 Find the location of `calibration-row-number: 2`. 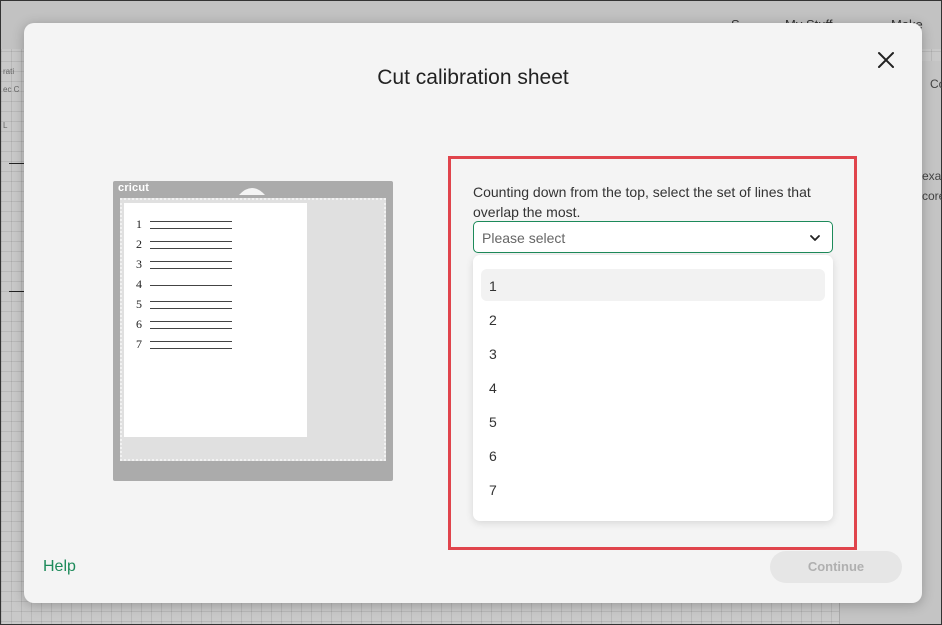

calibration-row-number: 2 is located at coordinates (139, 244).